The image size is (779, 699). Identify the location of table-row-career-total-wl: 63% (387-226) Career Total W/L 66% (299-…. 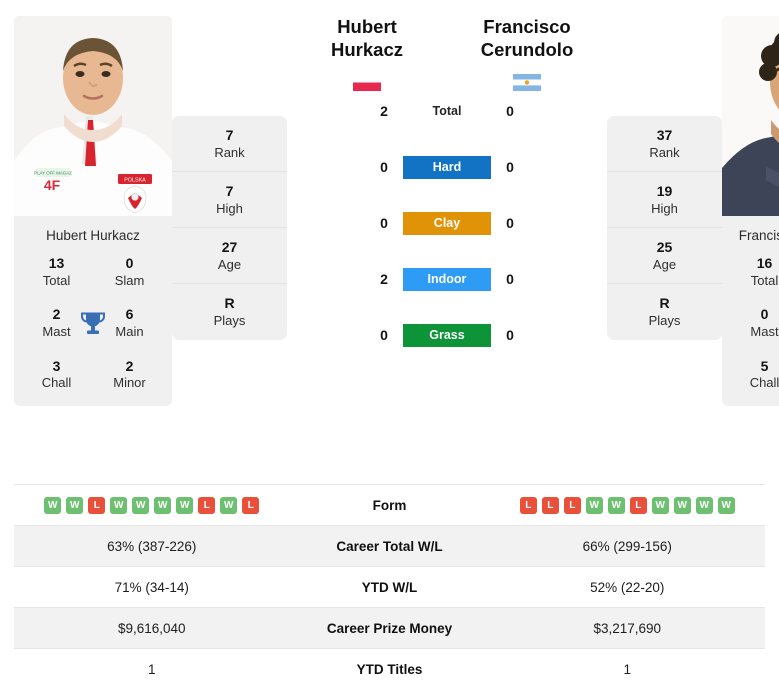
(389, 545).